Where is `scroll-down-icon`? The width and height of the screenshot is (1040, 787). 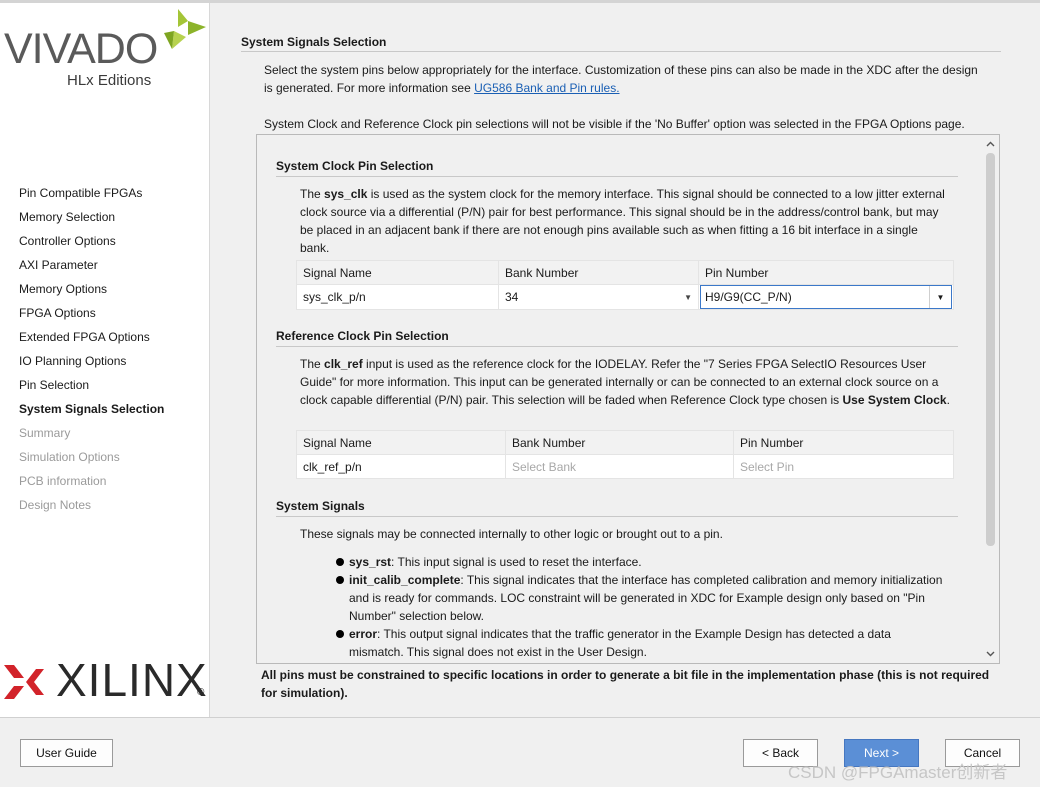 scroll-down-icon is located at coordinates (990, 653).